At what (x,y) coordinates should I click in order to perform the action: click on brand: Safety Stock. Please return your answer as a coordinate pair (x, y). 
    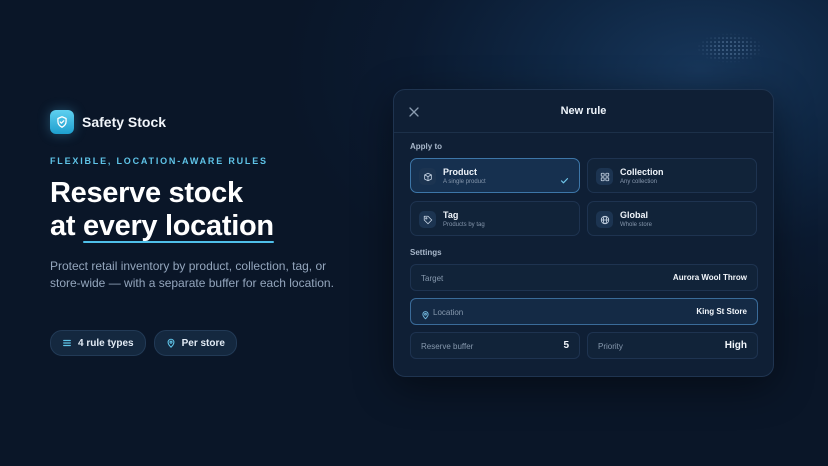
    Looking at the image, I should click on (108, 122).